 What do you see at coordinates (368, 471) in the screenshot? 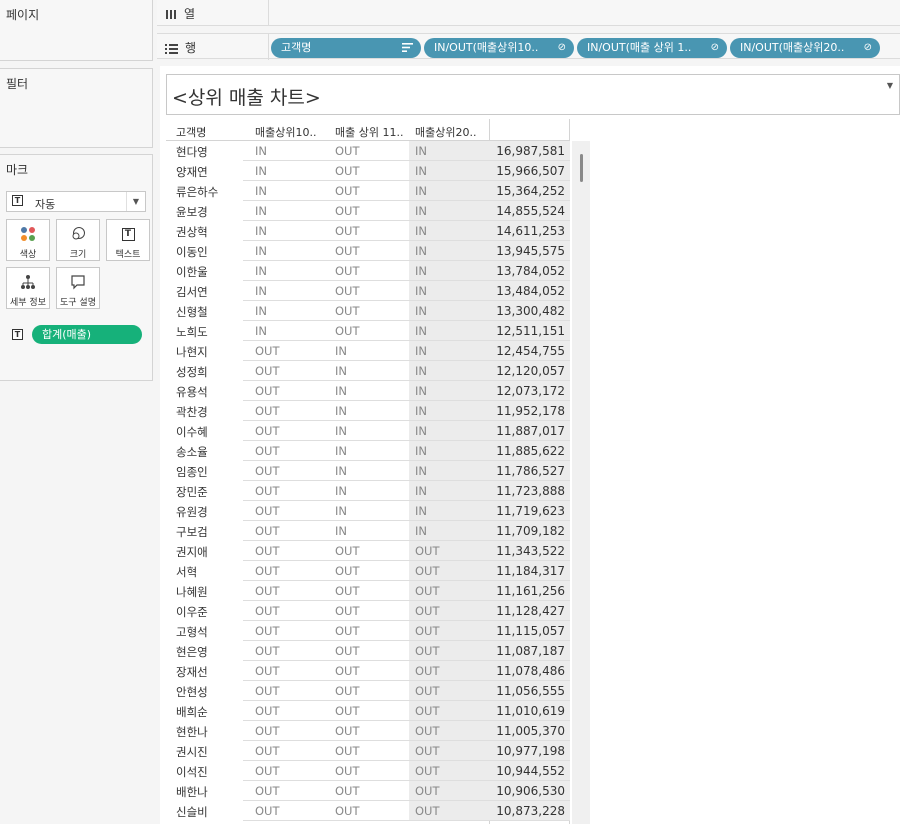
I see `table-row: 임종인 OUT IN IN 11,786,527` at bounding box center [368, 471].